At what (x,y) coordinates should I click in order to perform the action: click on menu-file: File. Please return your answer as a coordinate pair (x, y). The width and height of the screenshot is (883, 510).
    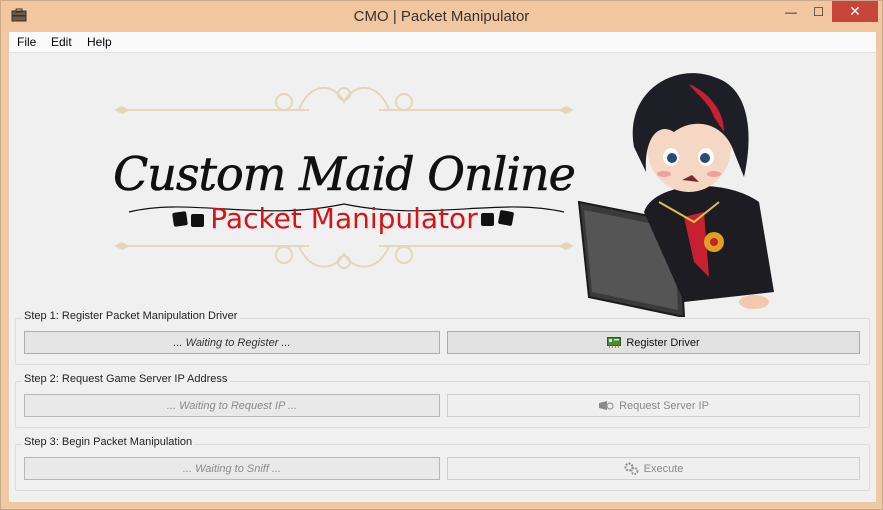
    Looking at the image, I should click on (26, 42).